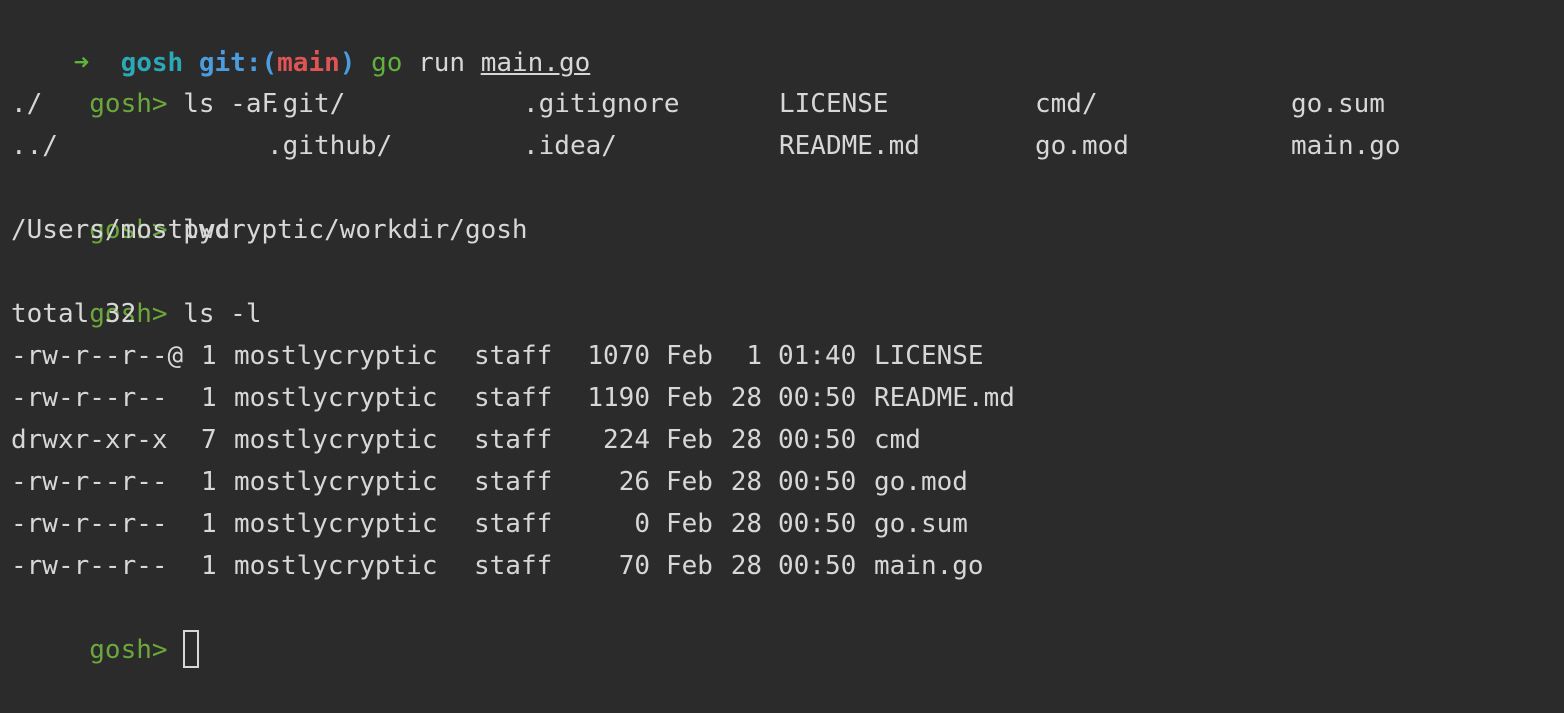  Describe the element at coordinates (897, 440) in the screenshot. I see `filename: cmd` at that location.